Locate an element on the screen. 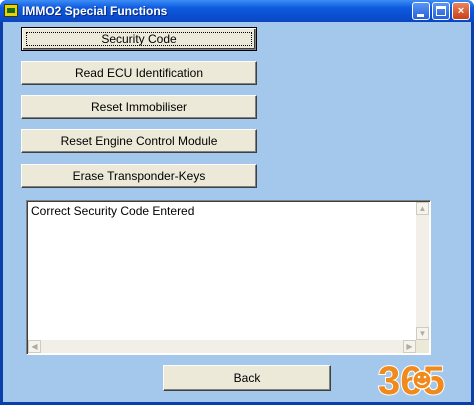  back-button: Back is located at coordinates (247, 378).